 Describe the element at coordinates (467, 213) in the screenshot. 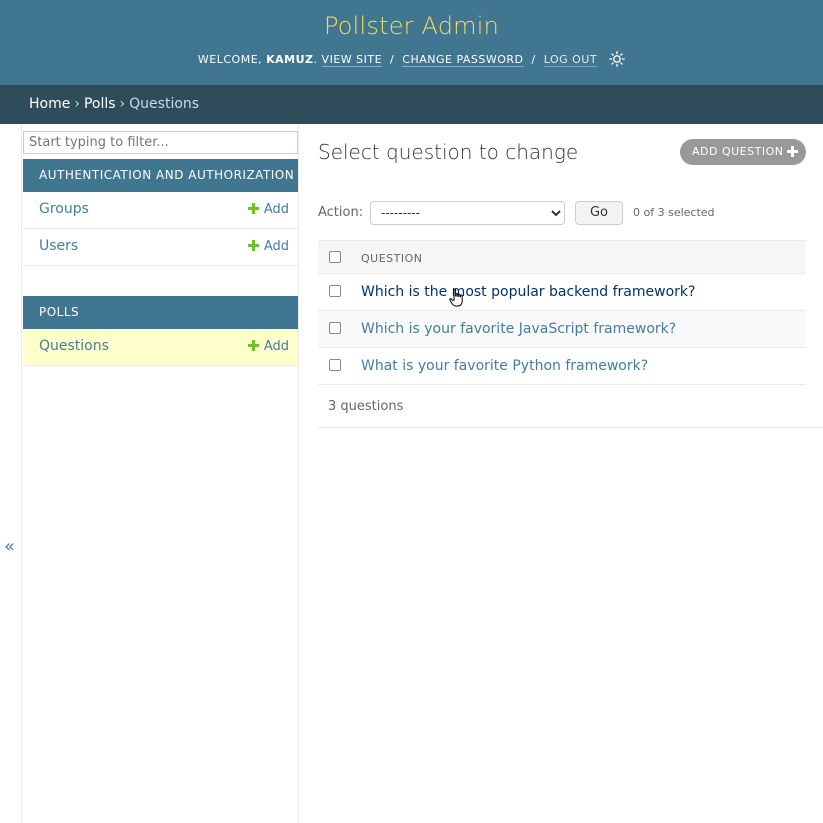

I see `action-select: ---------` at that location.